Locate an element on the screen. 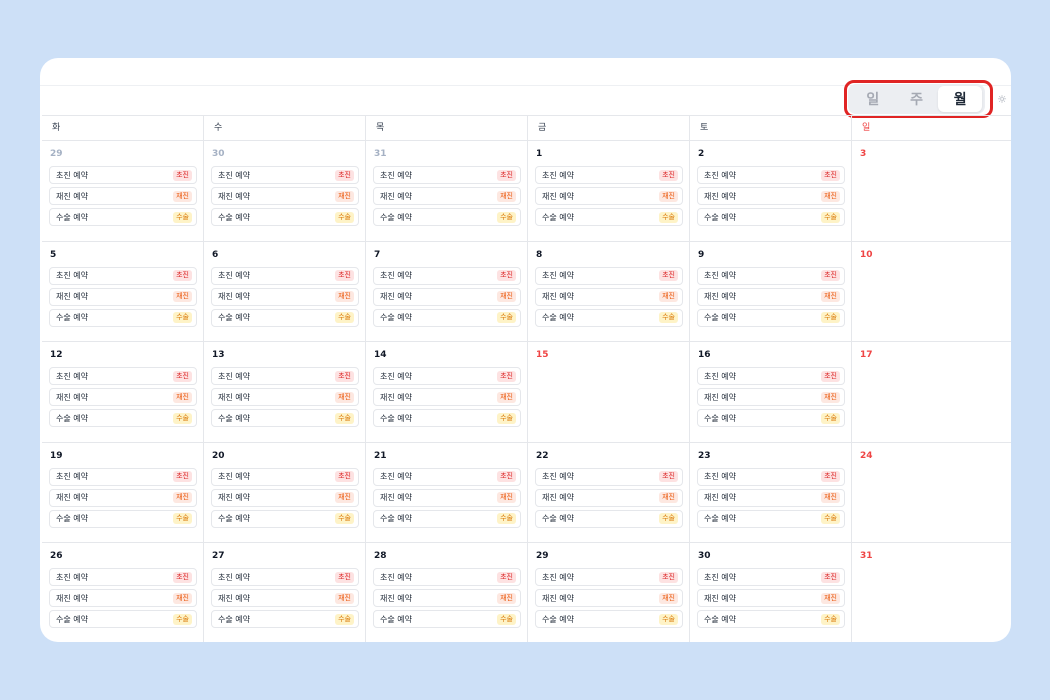 This screenshot has width=1050, height=700. day-cell: 20 초진 예약 초진 재진 예약 재진 수술 예약 수술 is located at coordinates (285, 492).